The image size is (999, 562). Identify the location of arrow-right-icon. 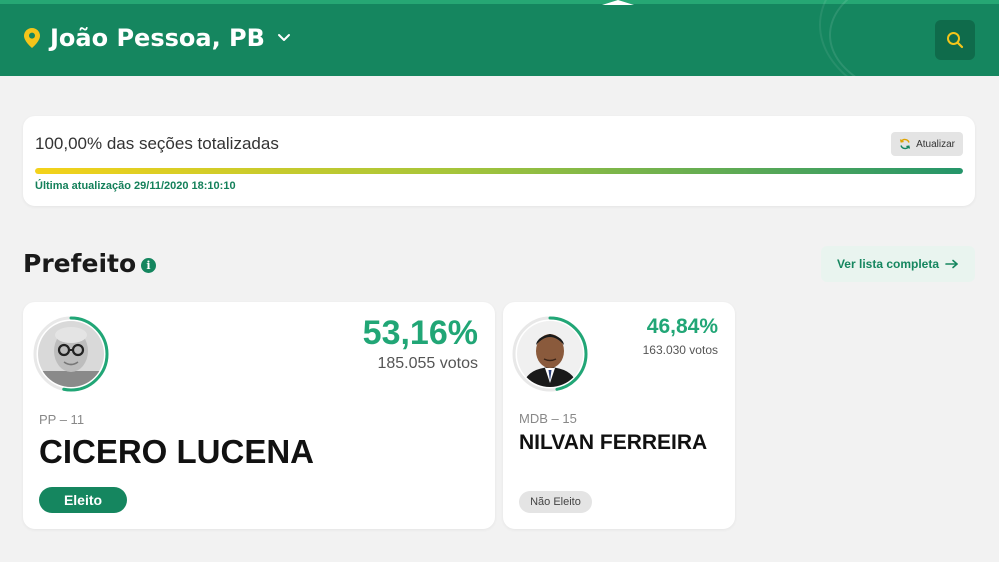
(951, 264).